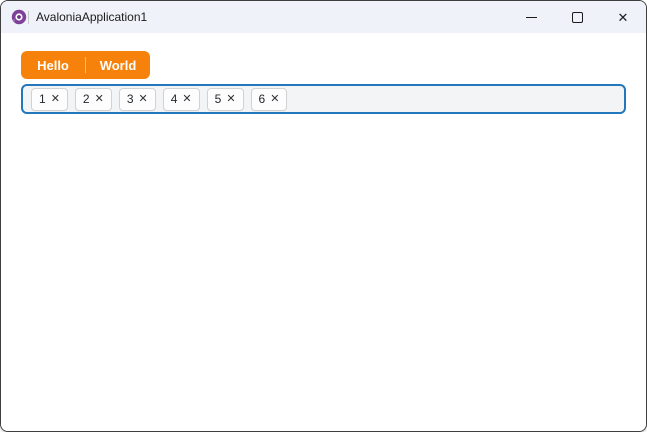 This screenshot has width=647, height=432. Describe the element at coordinates (86, 99) in the screenshot. I see `chip-label: 2` at that location.